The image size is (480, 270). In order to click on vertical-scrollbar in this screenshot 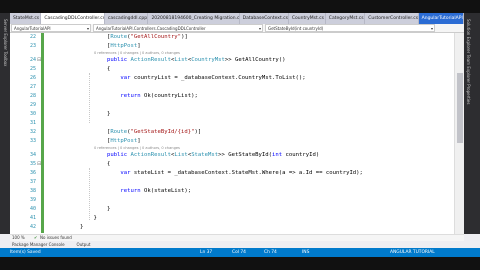, I will do `click(459, 133)`.